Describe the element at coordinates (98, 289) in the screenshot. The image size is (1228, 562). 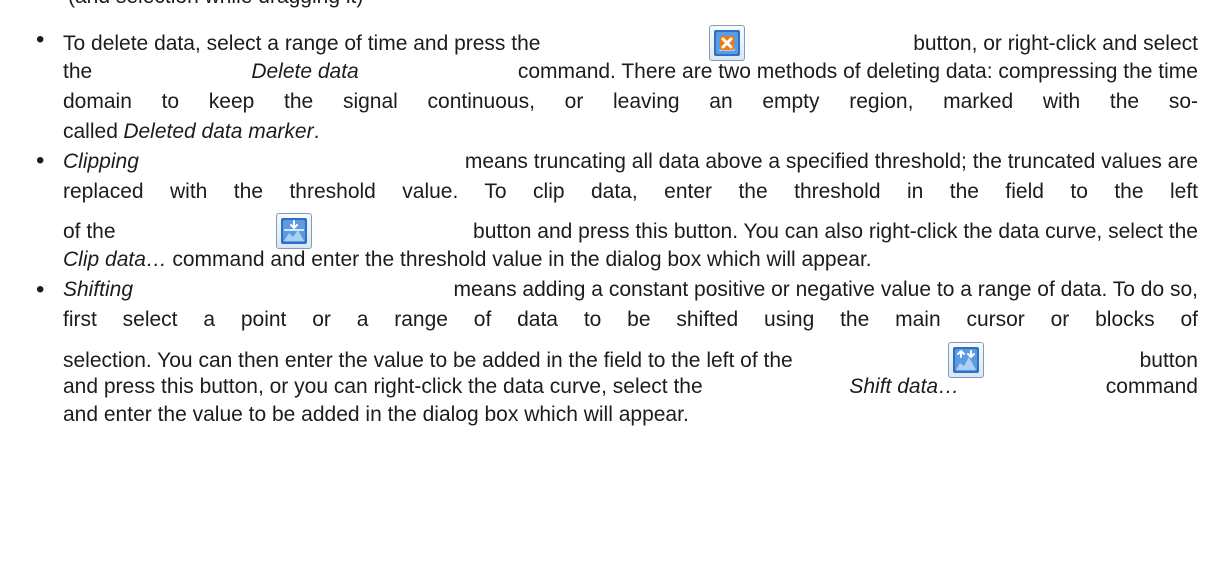
I see `term-name: Shifting` at that location.